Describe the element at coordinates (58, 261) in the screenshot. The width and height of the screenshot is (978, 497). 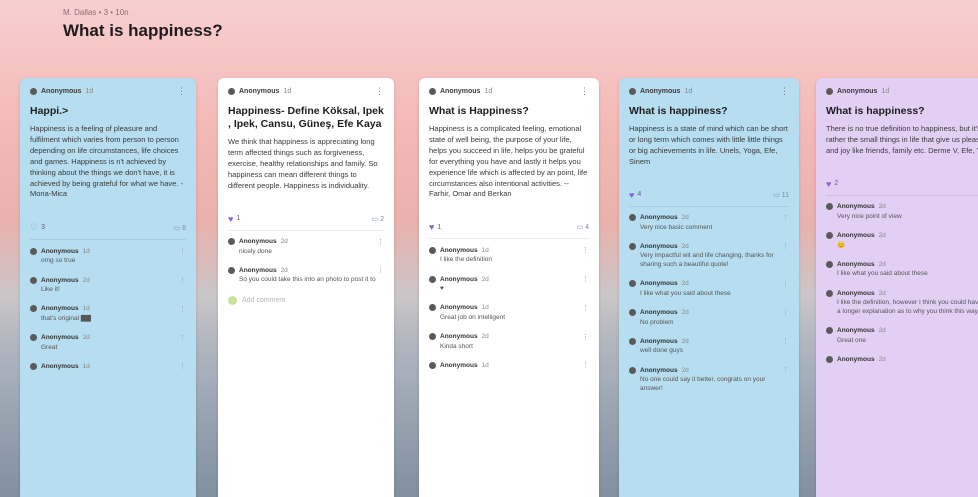
I see `comment-text: omg so true` at that location.